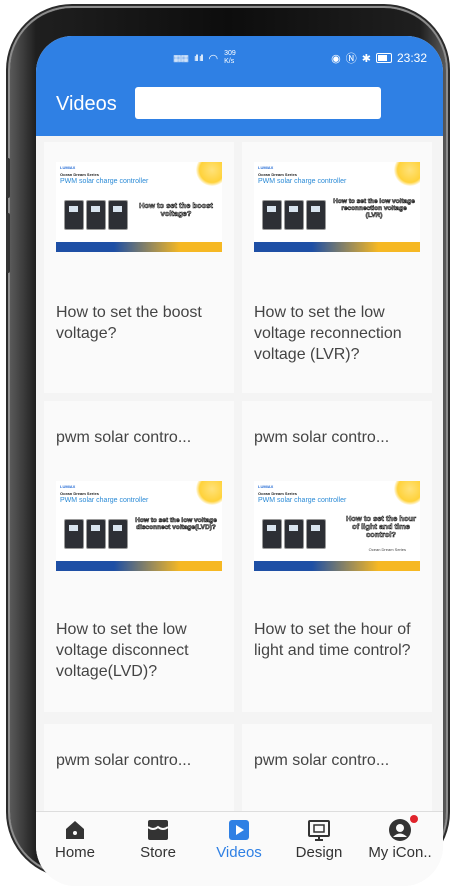 The image size is (456, 886). What do you see at coordinates (400, 852) in the screenshot?
I see `nav-my-icon-label: My iCon..` at bounding box center [400, 852].